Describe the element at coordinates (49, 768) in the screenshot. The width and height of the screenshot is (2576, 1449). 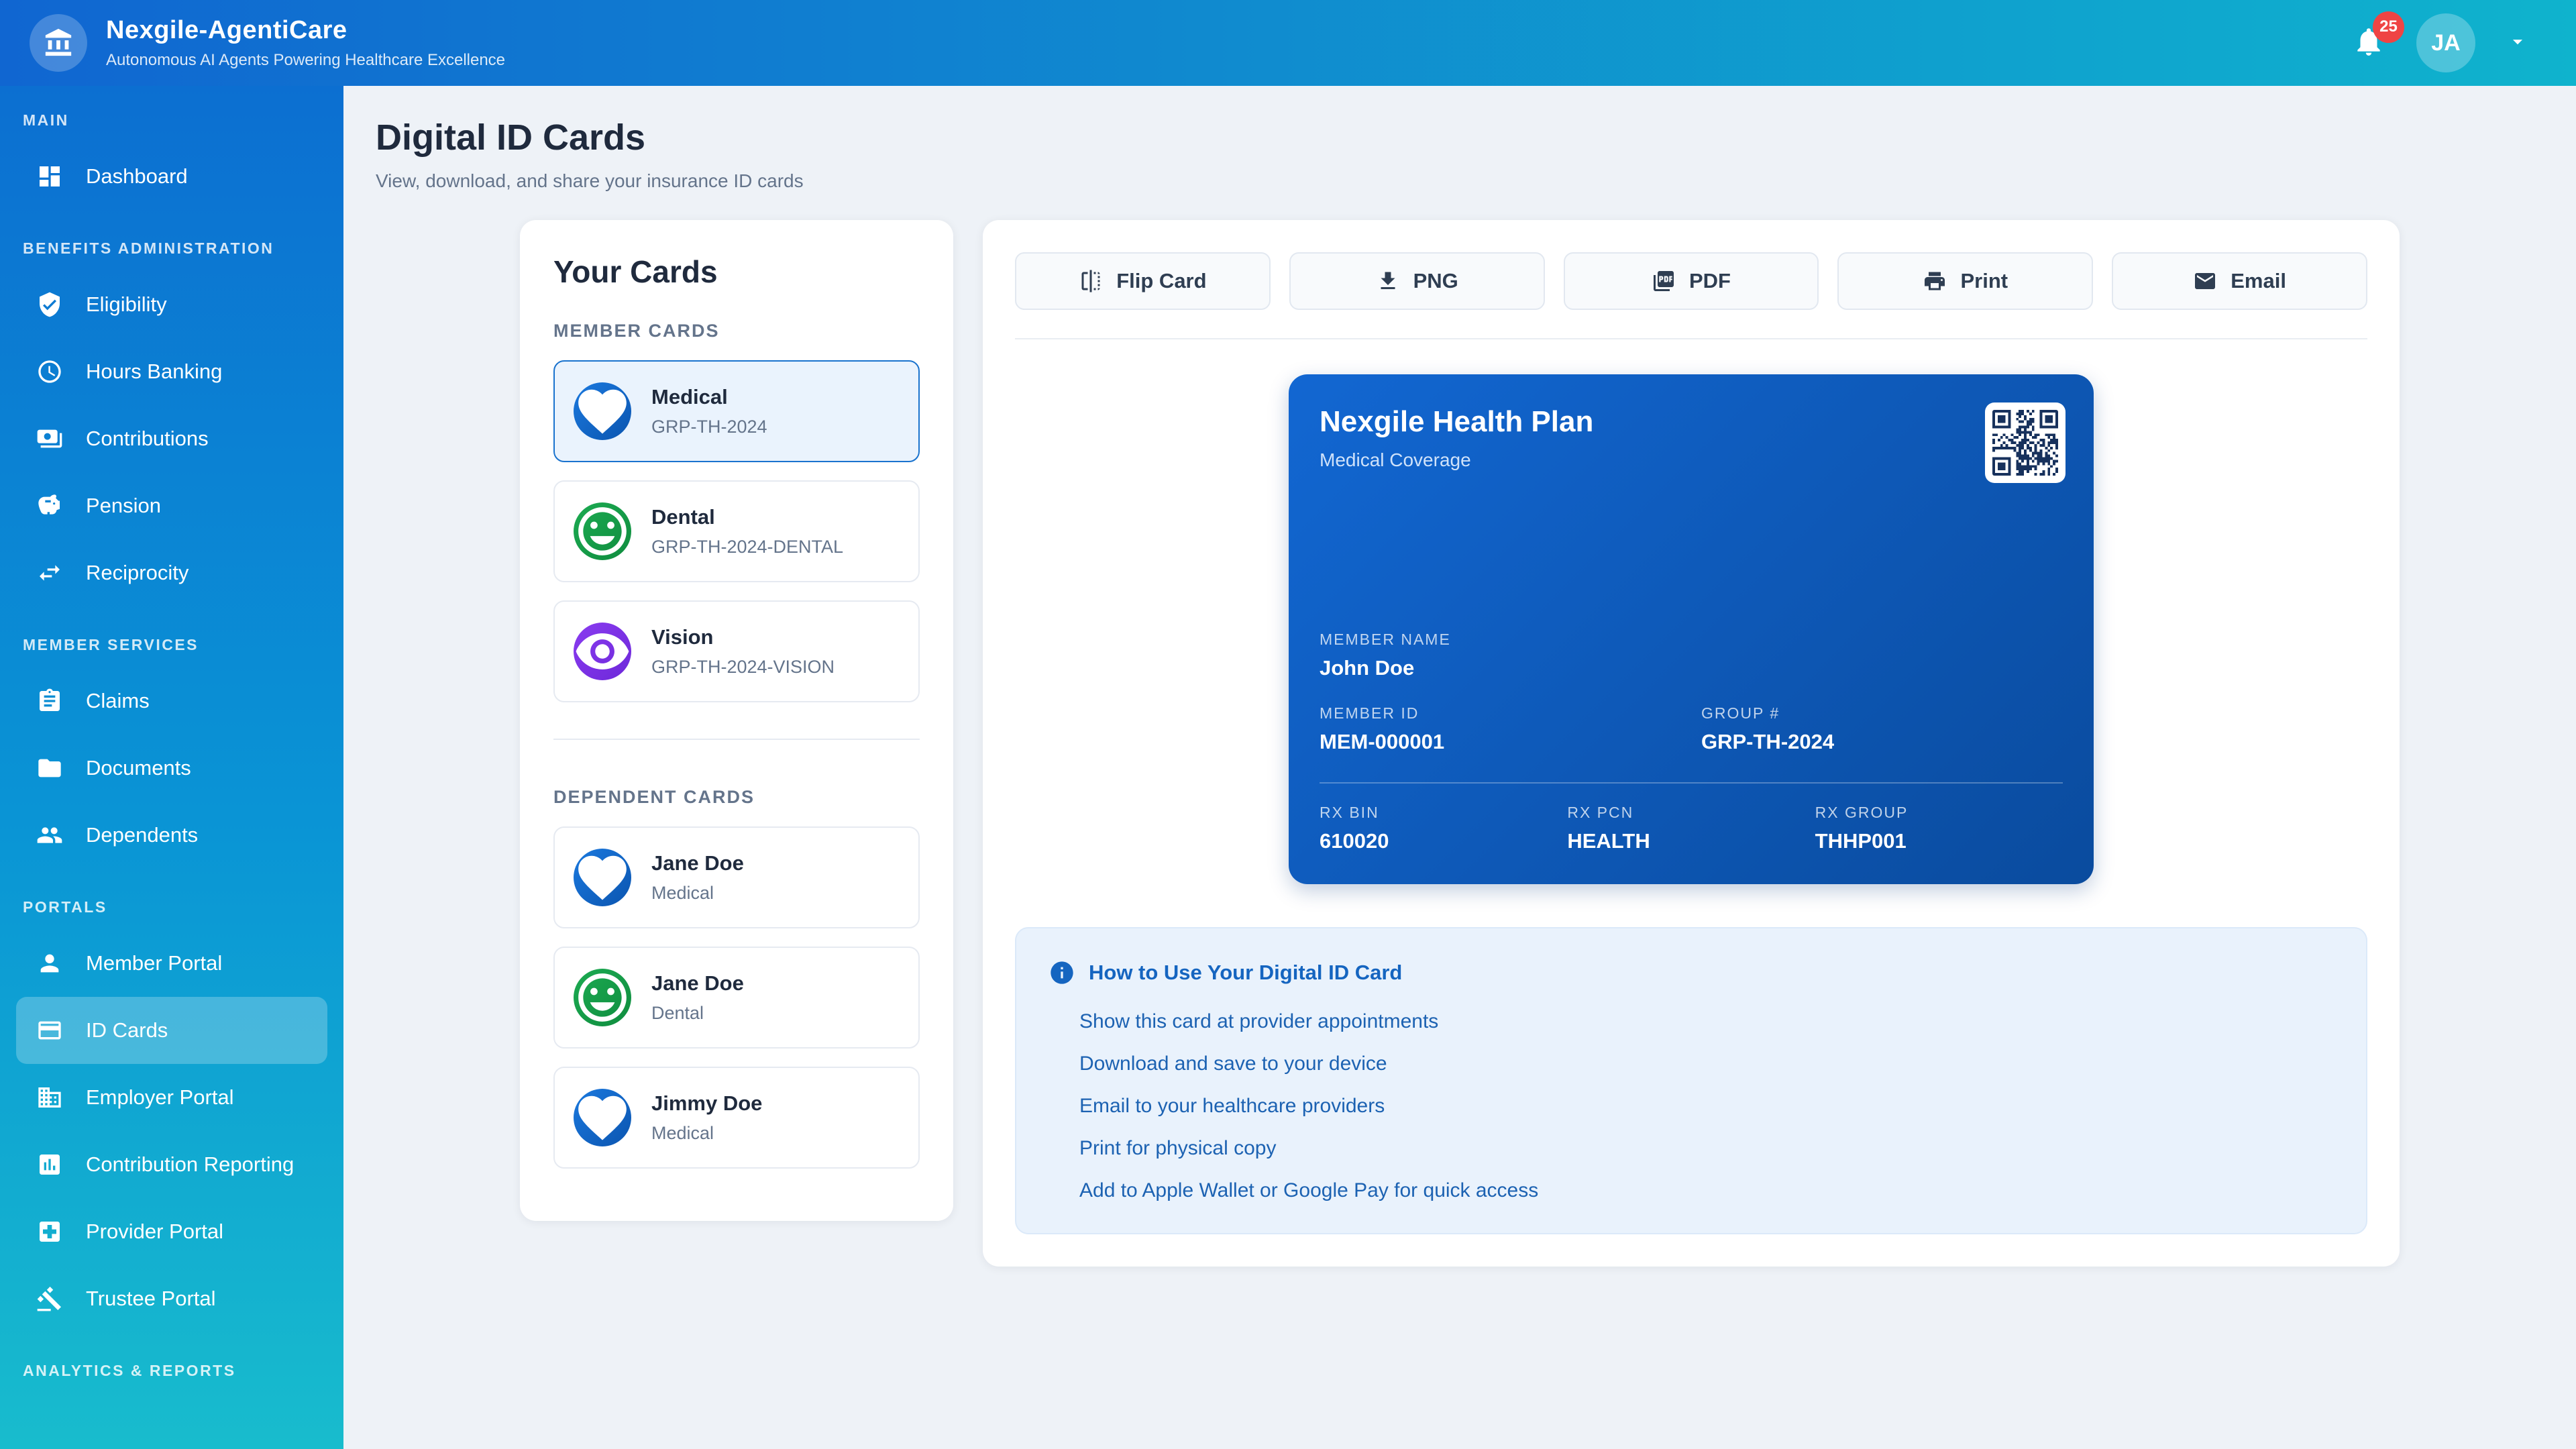
I see `folder-icon` at that location.